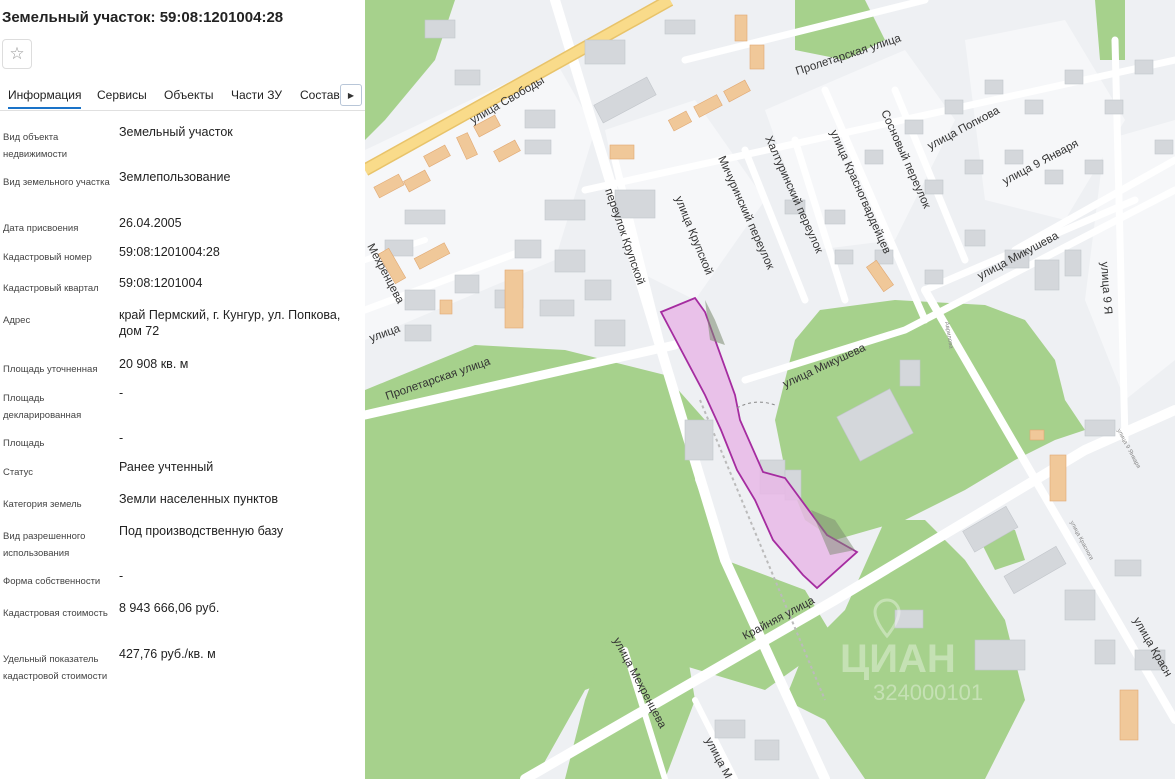  I want to click on row-value: Ранее учтенный, so click(166, 467).